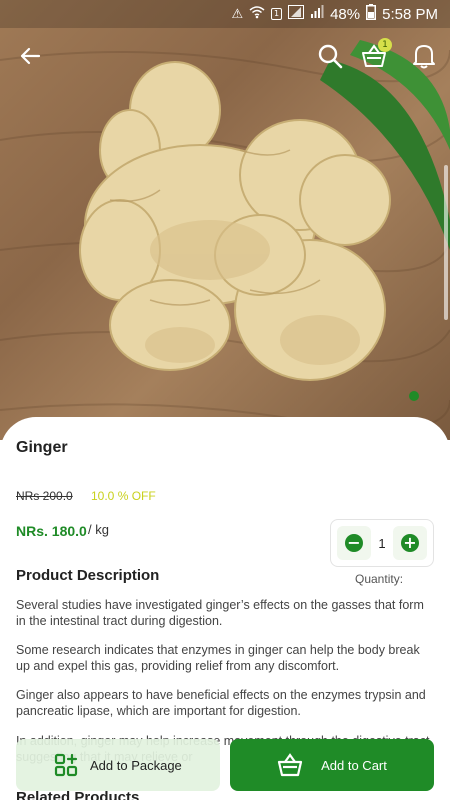 Image resolution: width=450 pixels, height=800 pixels. I want to click on quantity-stepper: − 1 +, so click(382, 543).